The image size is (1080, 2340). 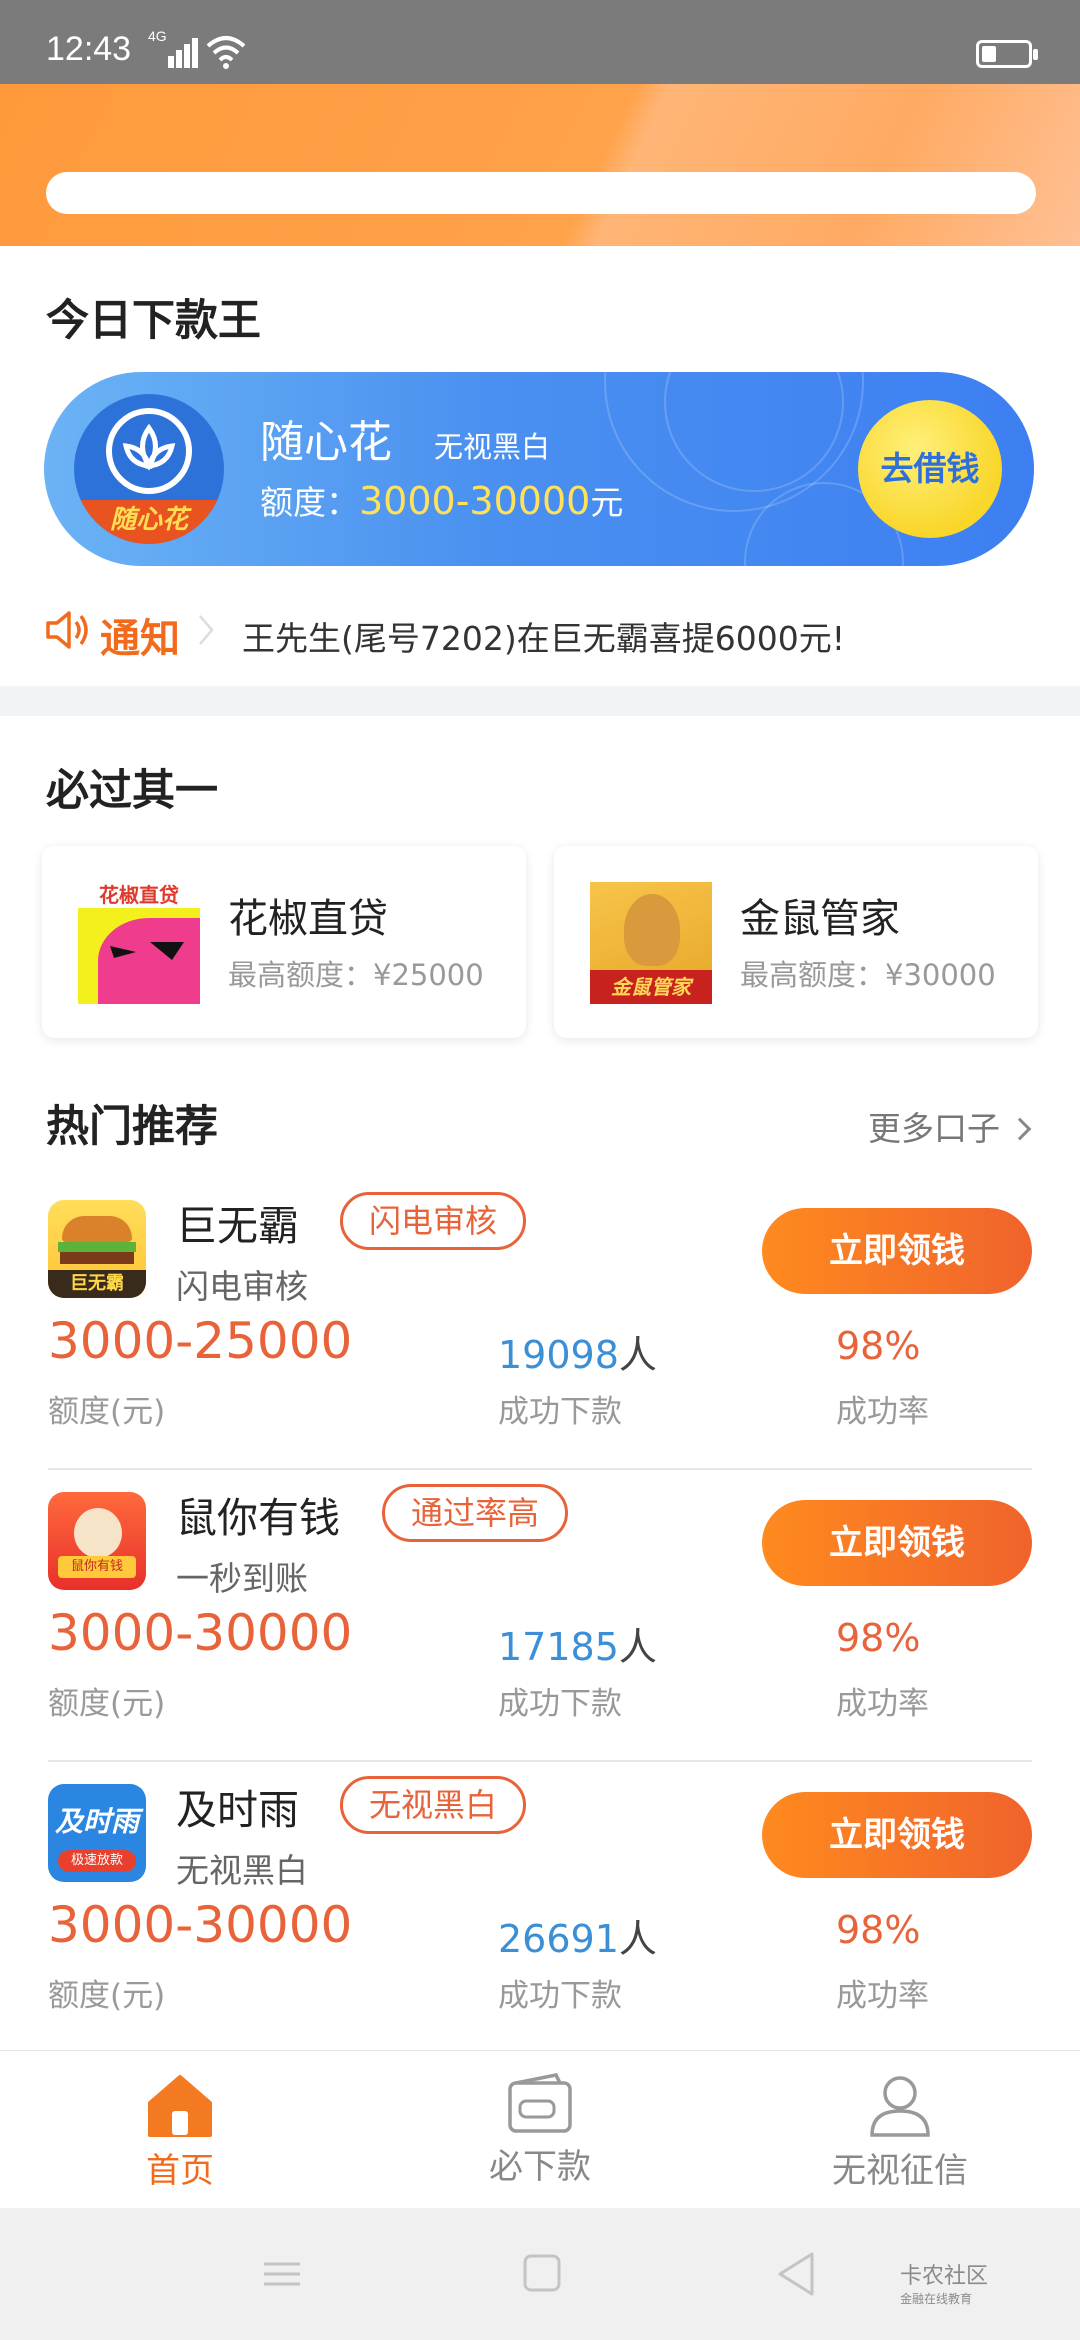 I want to click on watermark-sub: 金融在线教育, so click(x=936, y=2299).